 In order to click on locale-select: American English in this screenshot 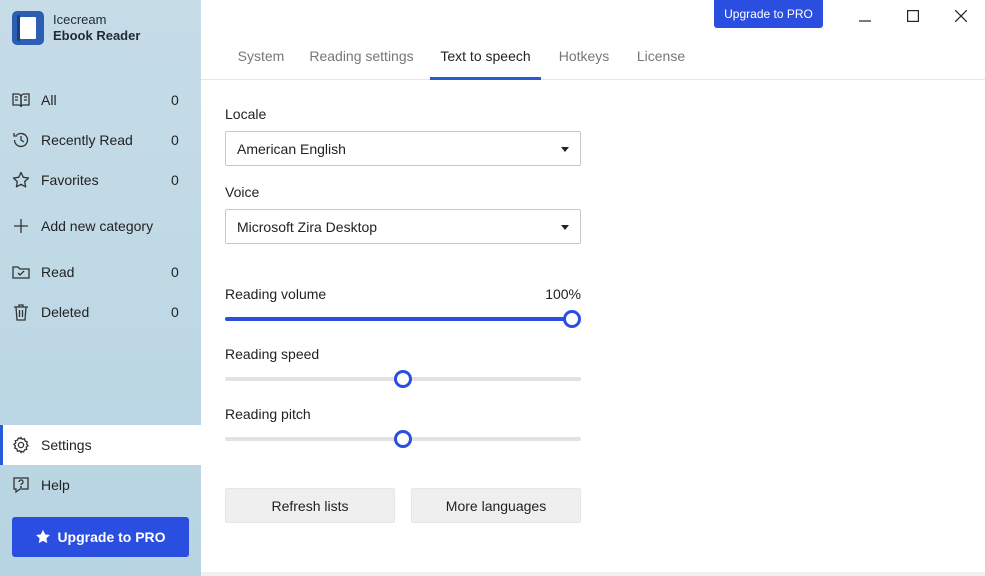, I will do `click(403, 148)`.